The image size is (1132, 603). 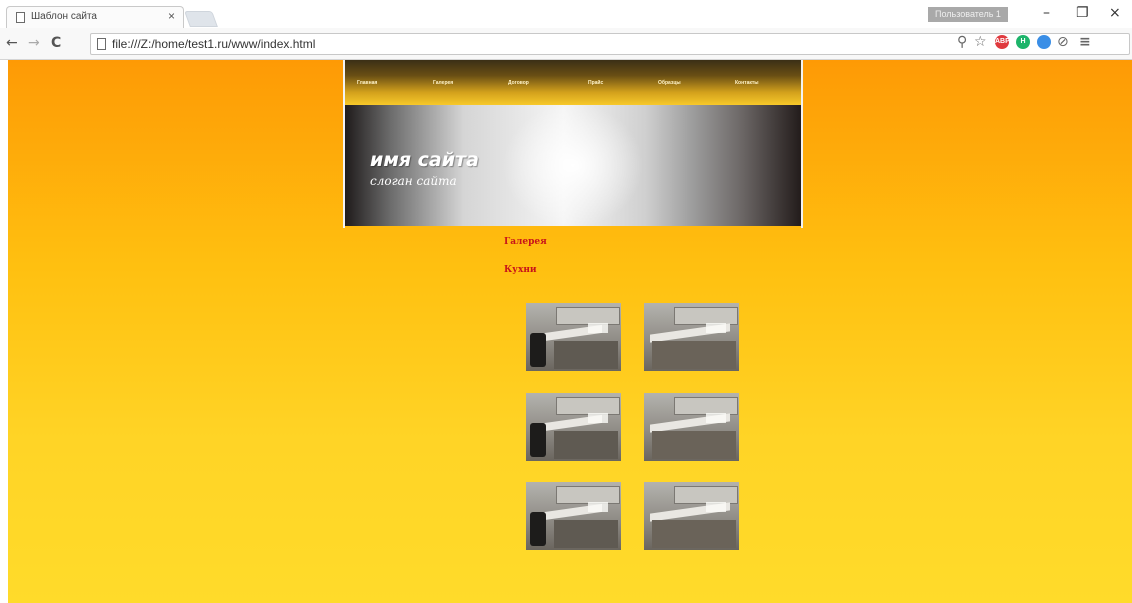 I want to click on reload-icon: C, so click(x=56, y=43).